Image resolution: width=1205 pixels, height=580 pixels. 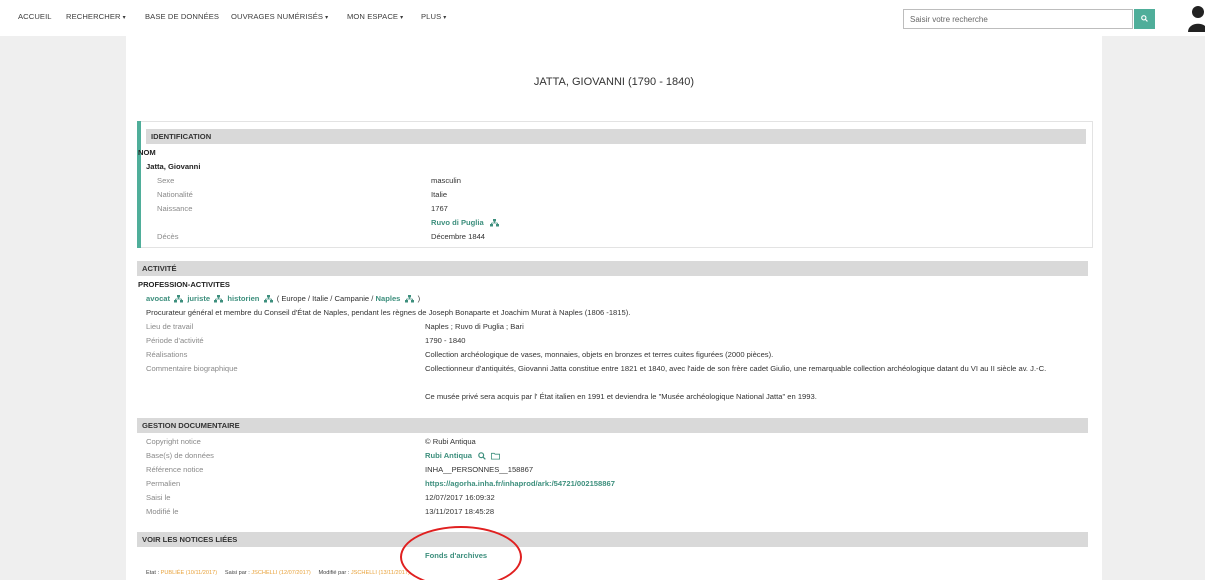 I want to click on search-button, so click(x=1144, y=19).